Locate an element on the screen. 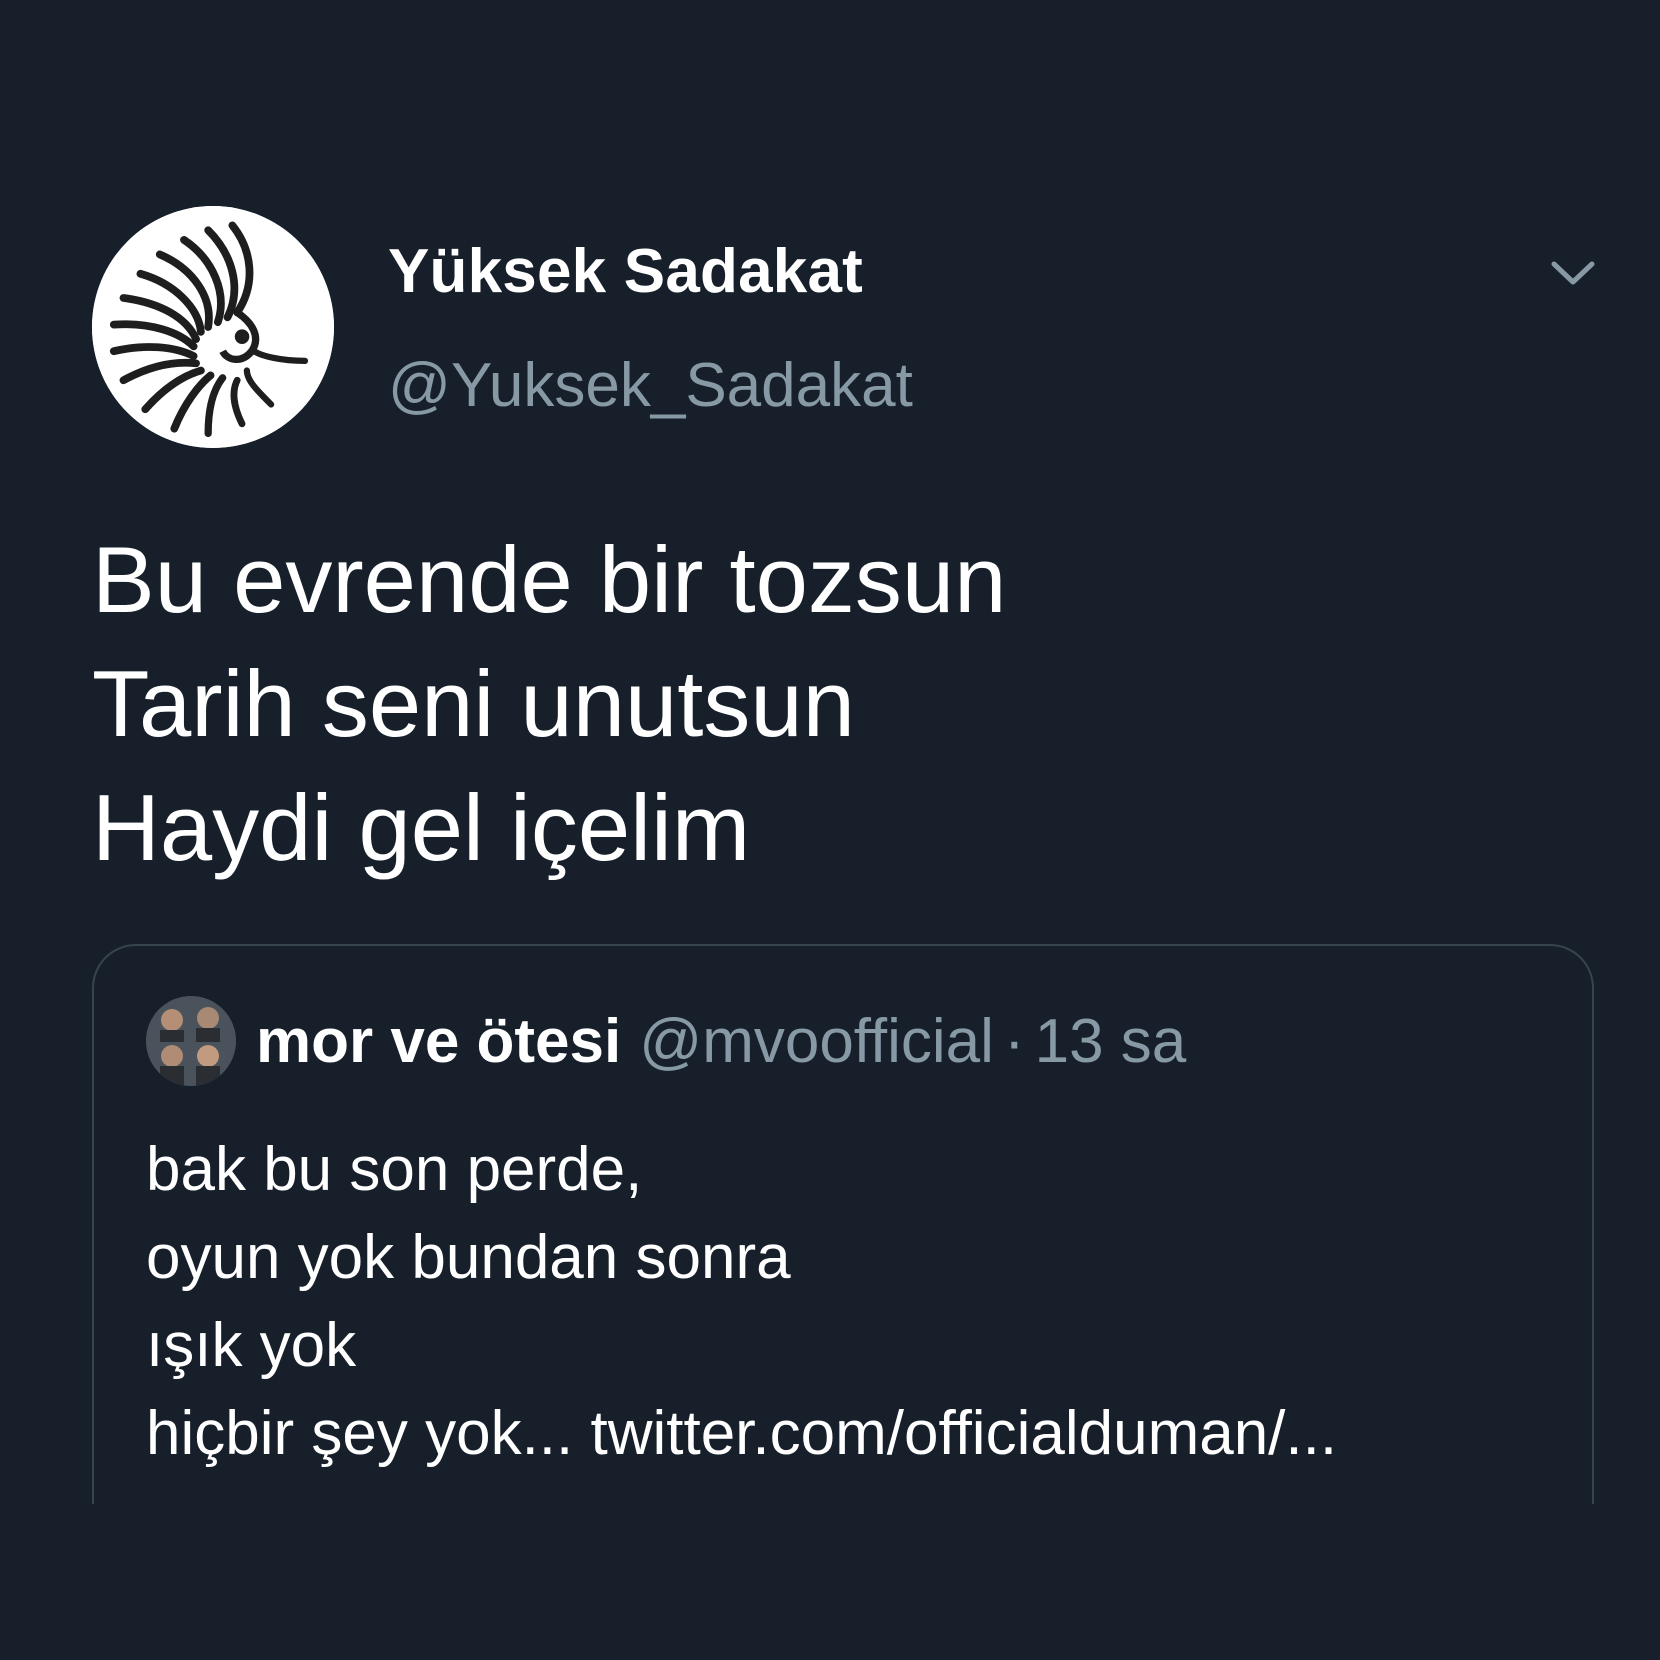  quoted-author-name: mor ve ötesi is located at coordinates (438, 1041).